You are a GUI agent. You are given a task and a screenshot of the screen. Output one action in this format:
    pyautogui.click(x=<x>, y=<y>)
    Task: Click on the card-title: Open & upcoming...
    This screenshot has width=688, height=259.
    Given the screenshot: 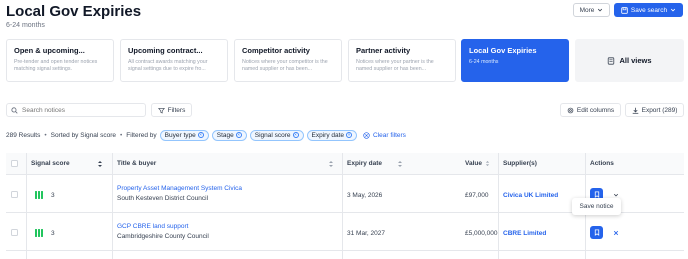 What is the action you would take?
    pyautogui.click(x=49, y=50)
    